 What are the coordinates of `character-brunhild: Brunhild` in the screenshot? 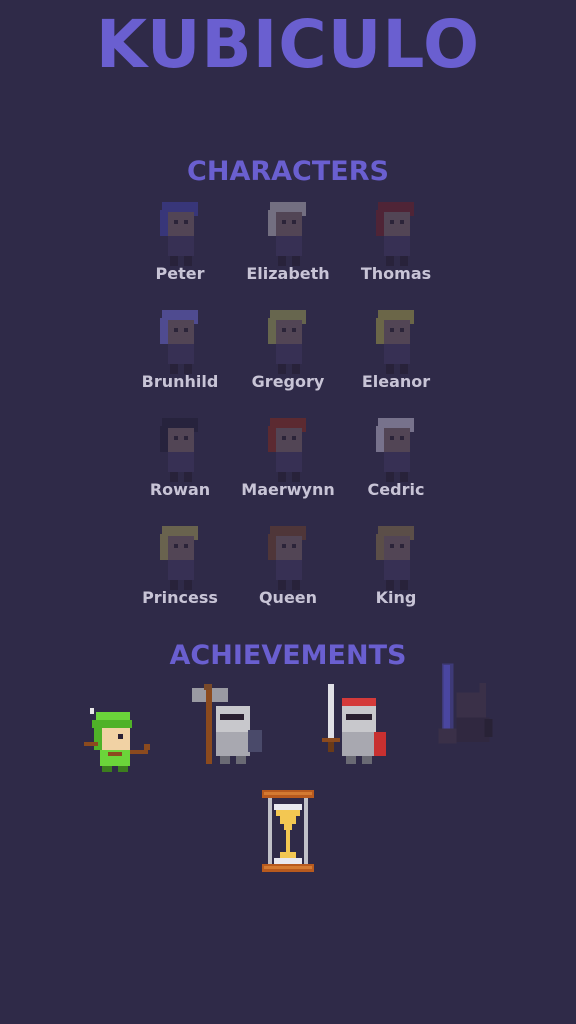 It's located at (180, 356).